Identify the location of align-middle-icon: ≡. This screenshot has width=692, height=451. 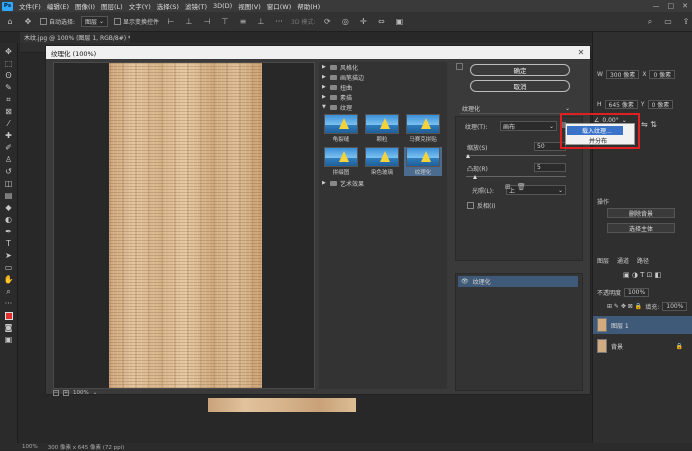
(243, 22).